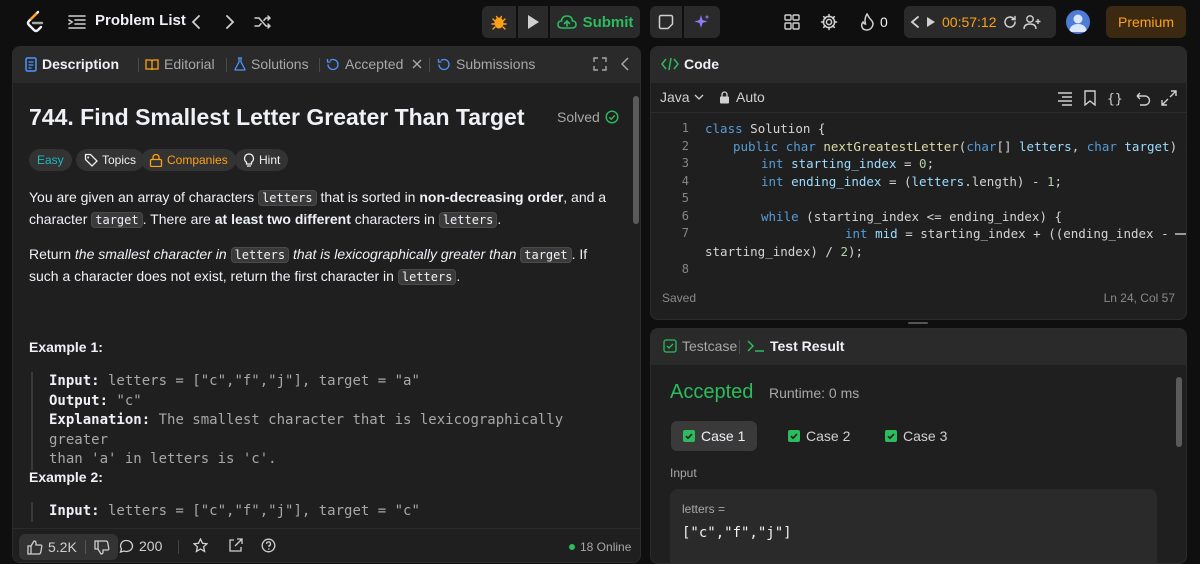 This screenshot has height=564, width=1200. I want to click on list-icon, so click(77, 22).